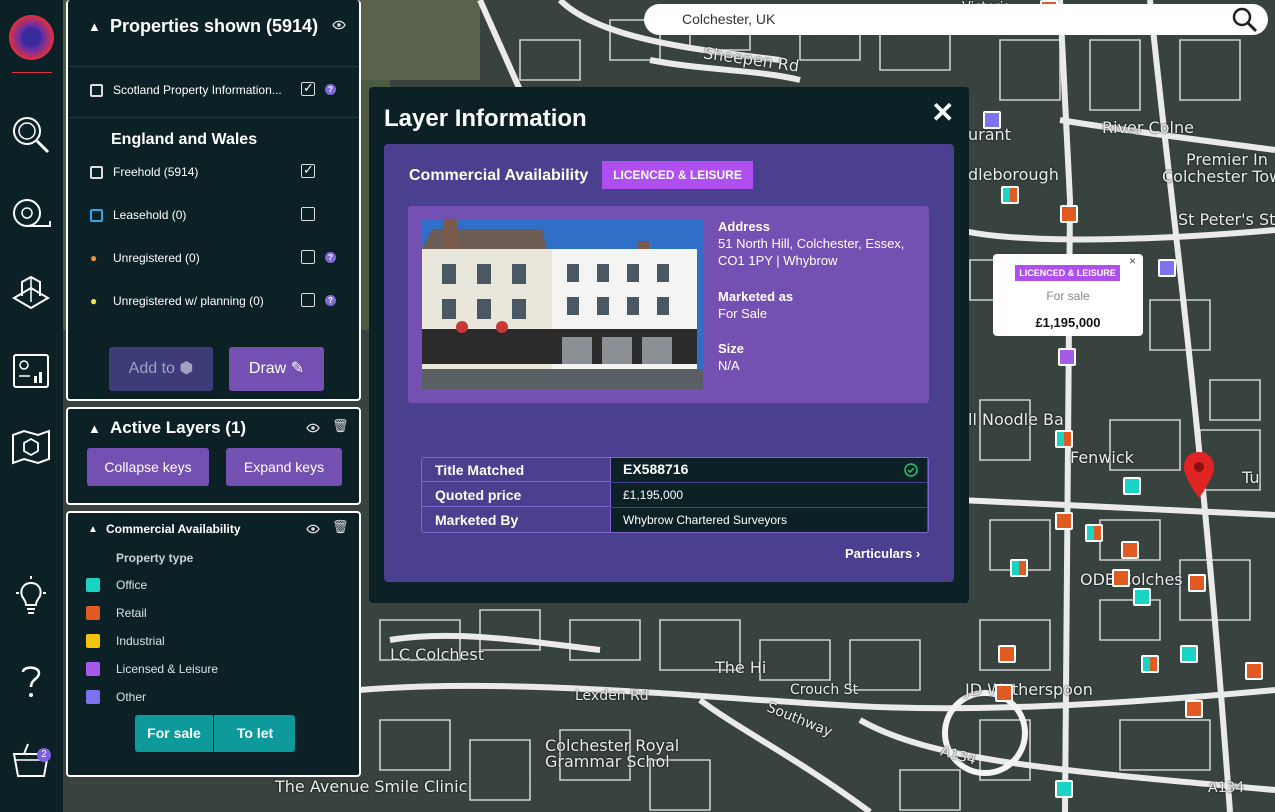 This screenshot has height=812, width=1275. I want to click on row-value: Whybrow Chartered Surveyors, so click(768, 520).